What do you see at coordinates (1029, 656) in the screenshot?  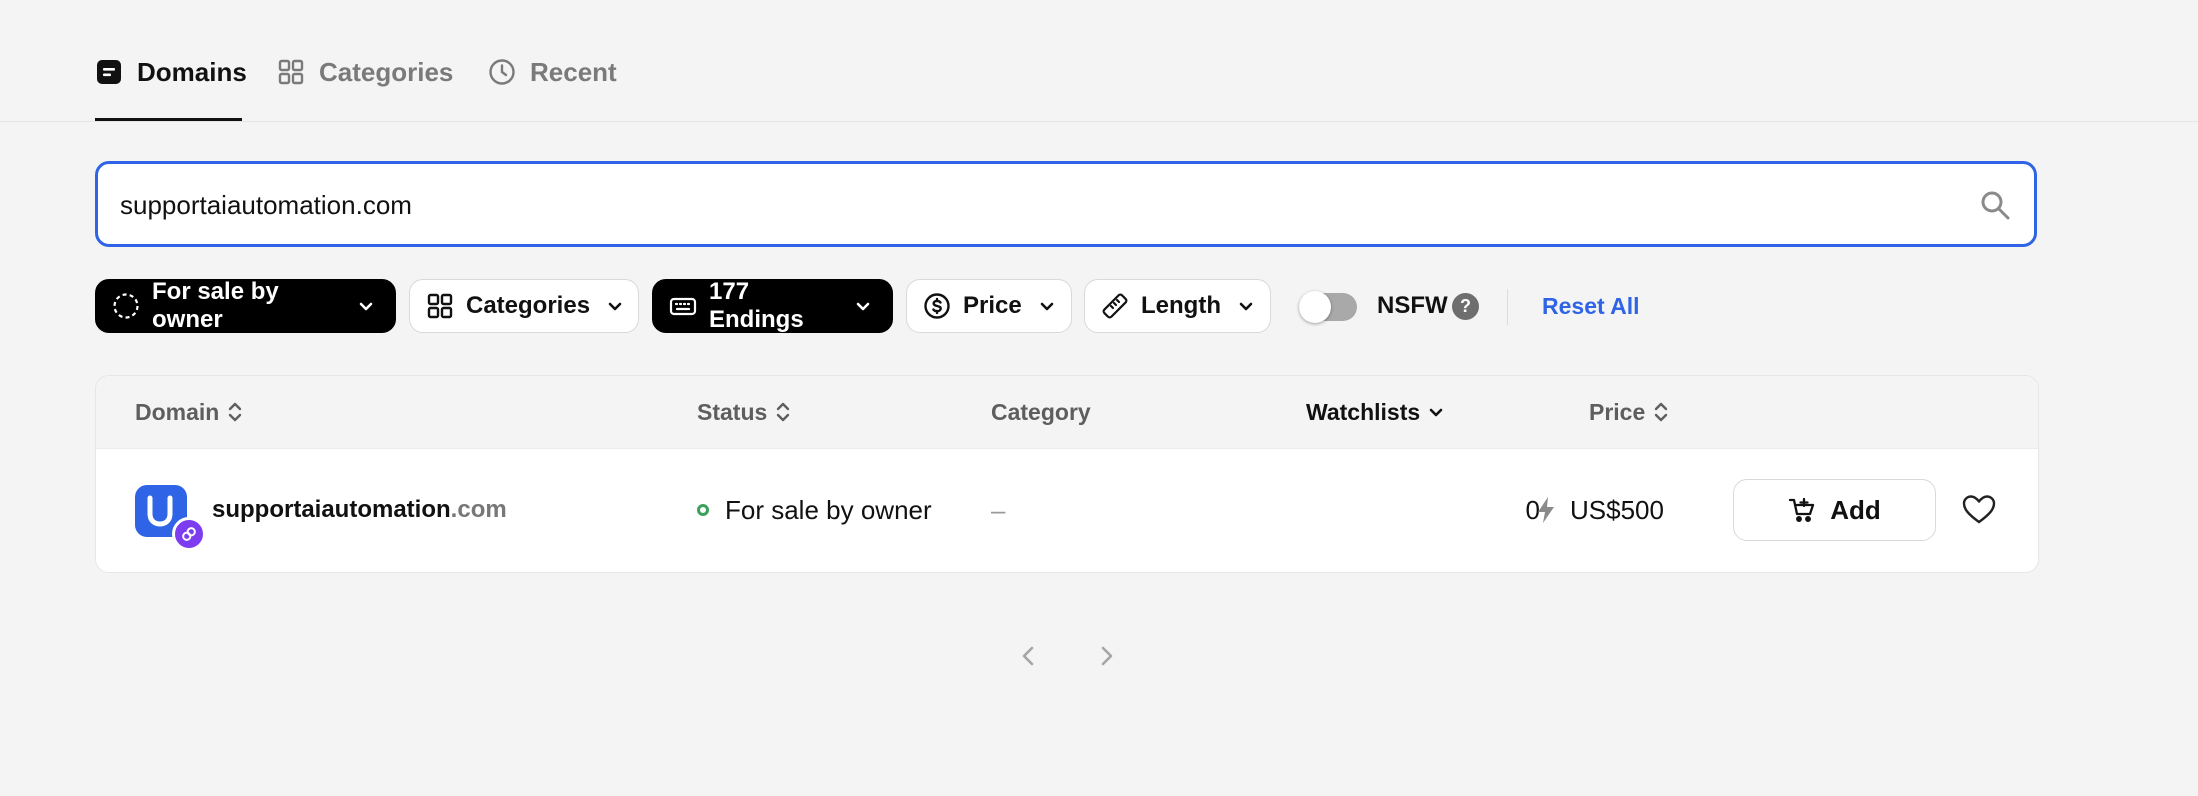 I see `previous-page-icon` at bounding box center [1029, 656].